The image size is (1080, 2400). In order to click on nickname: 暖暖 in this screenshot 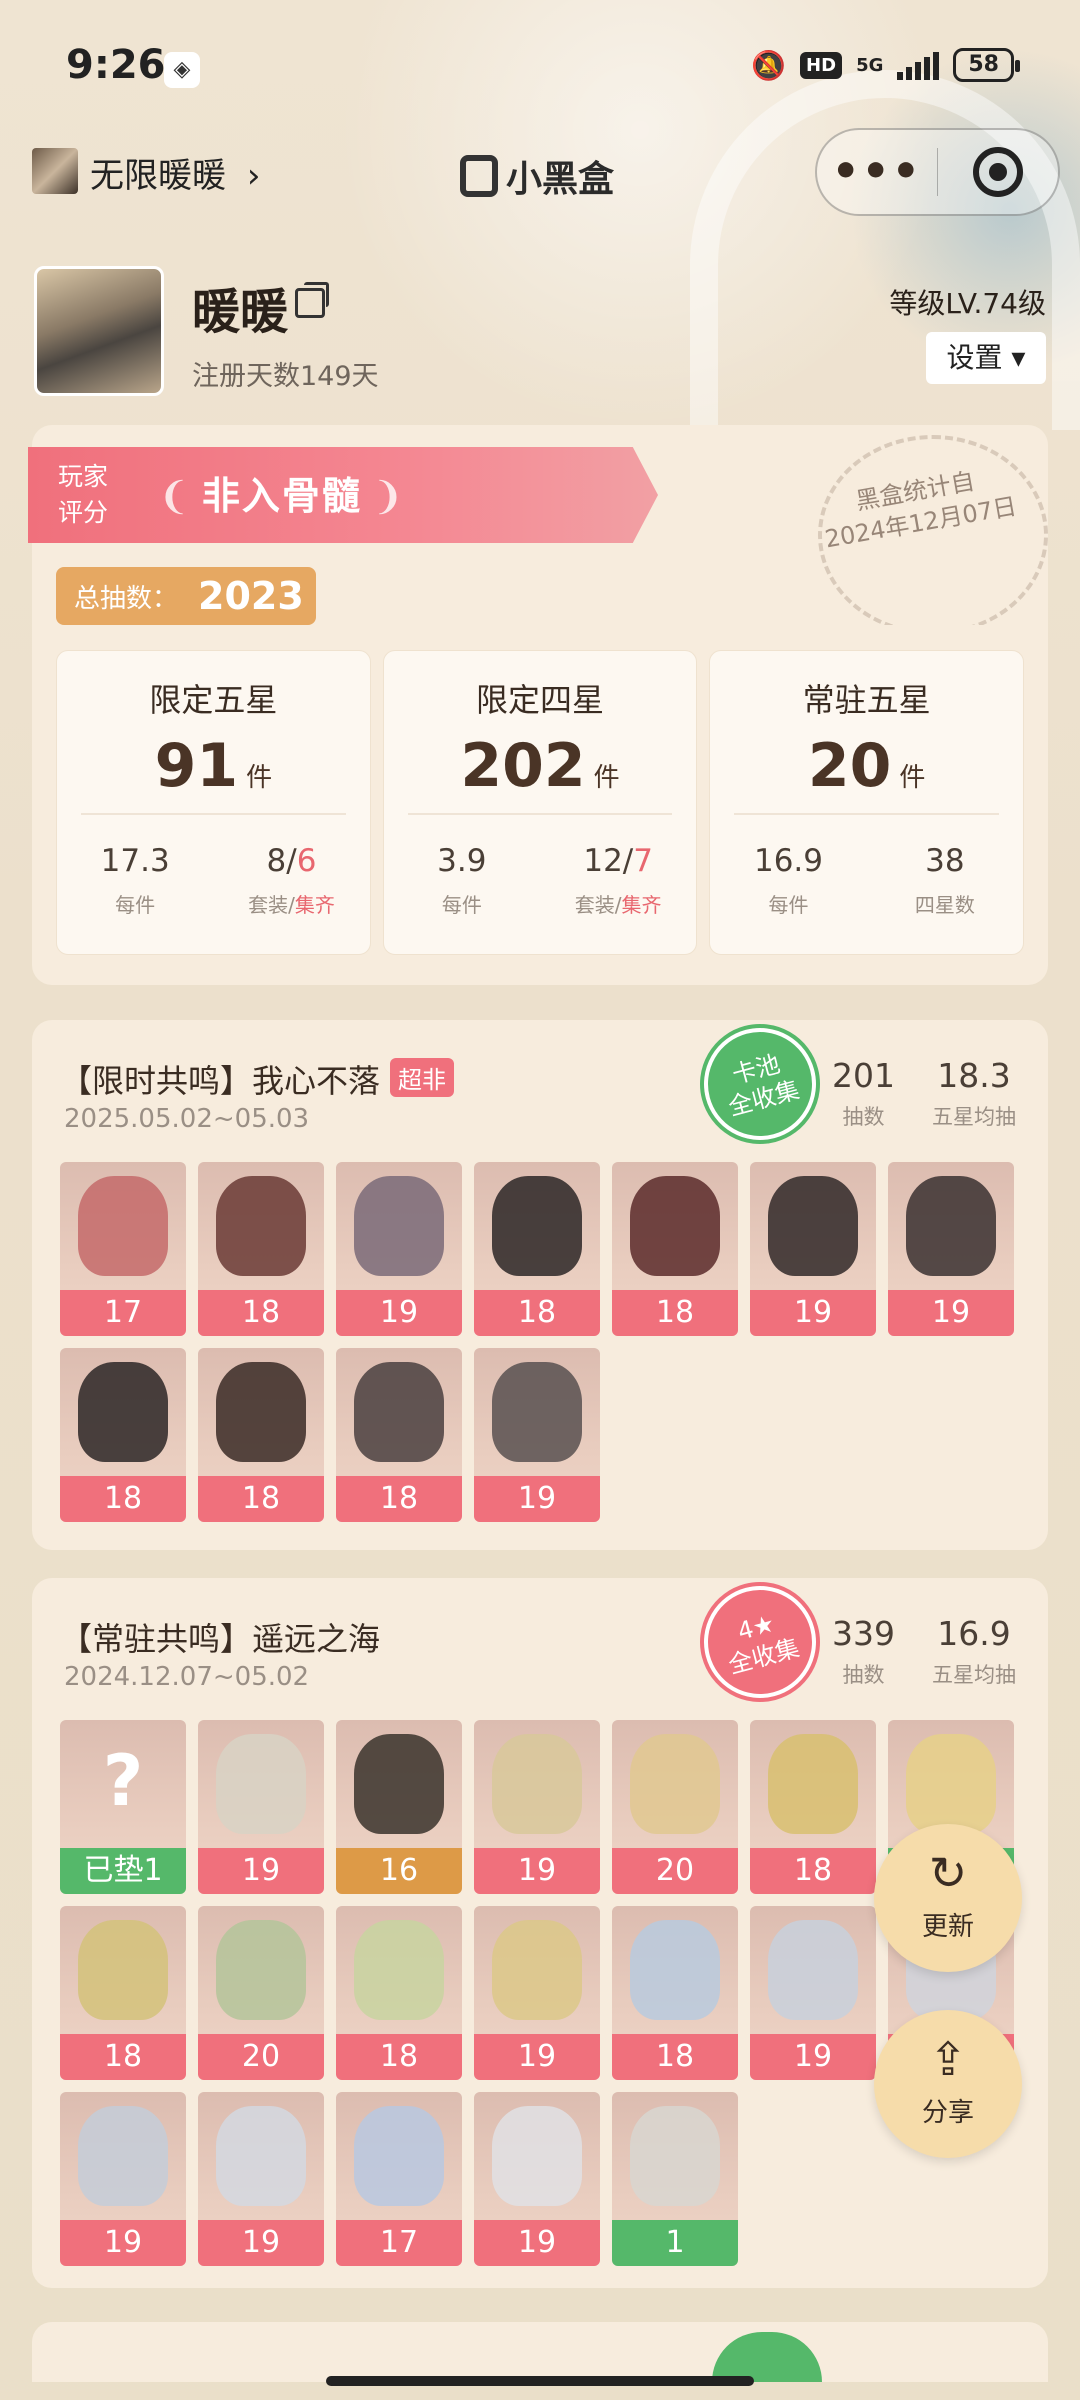, I will do `click(240, 312)`.